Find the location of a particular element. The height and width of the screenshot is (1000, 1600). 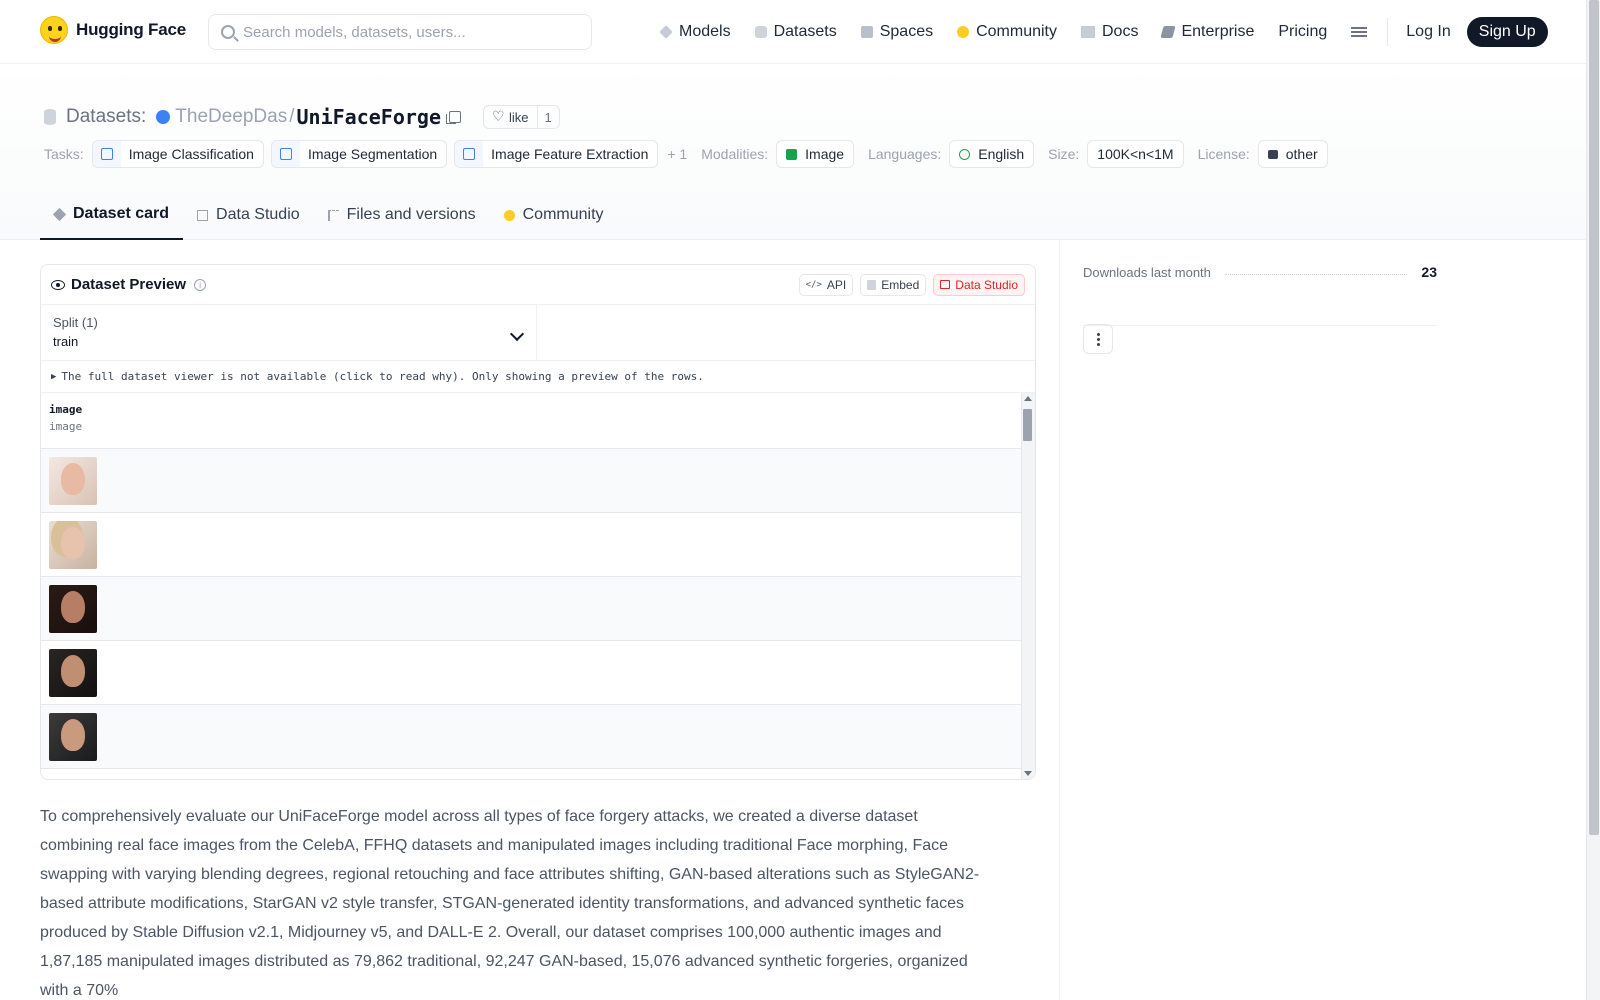

tasks-label: Tasks: is located at coordinates (64, 154).